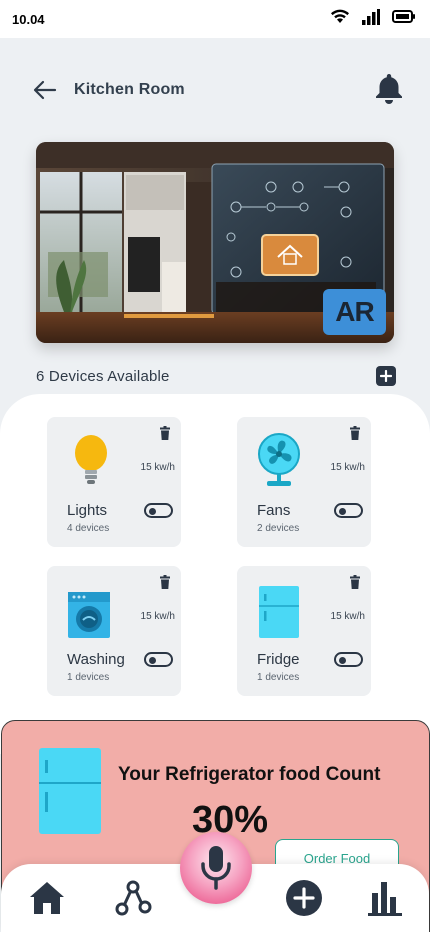 This screenshot has height=932, width=430. I want to click on nav-add, so click(304, 898).